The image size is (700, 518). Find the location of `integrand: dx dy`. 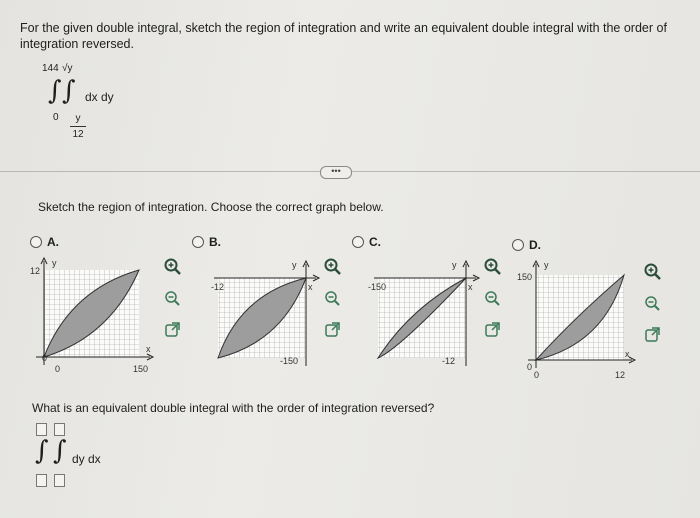

integrand: dx dy is located at coordinates (99, 97).